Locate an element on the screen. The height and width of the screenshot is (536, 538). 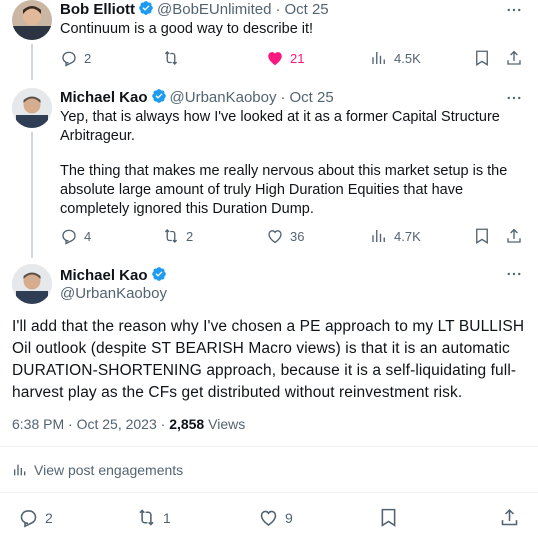
tweet-header: Bob Elliott @BobEUnlimited · Oct 25 is located at coordinates (194, 9).